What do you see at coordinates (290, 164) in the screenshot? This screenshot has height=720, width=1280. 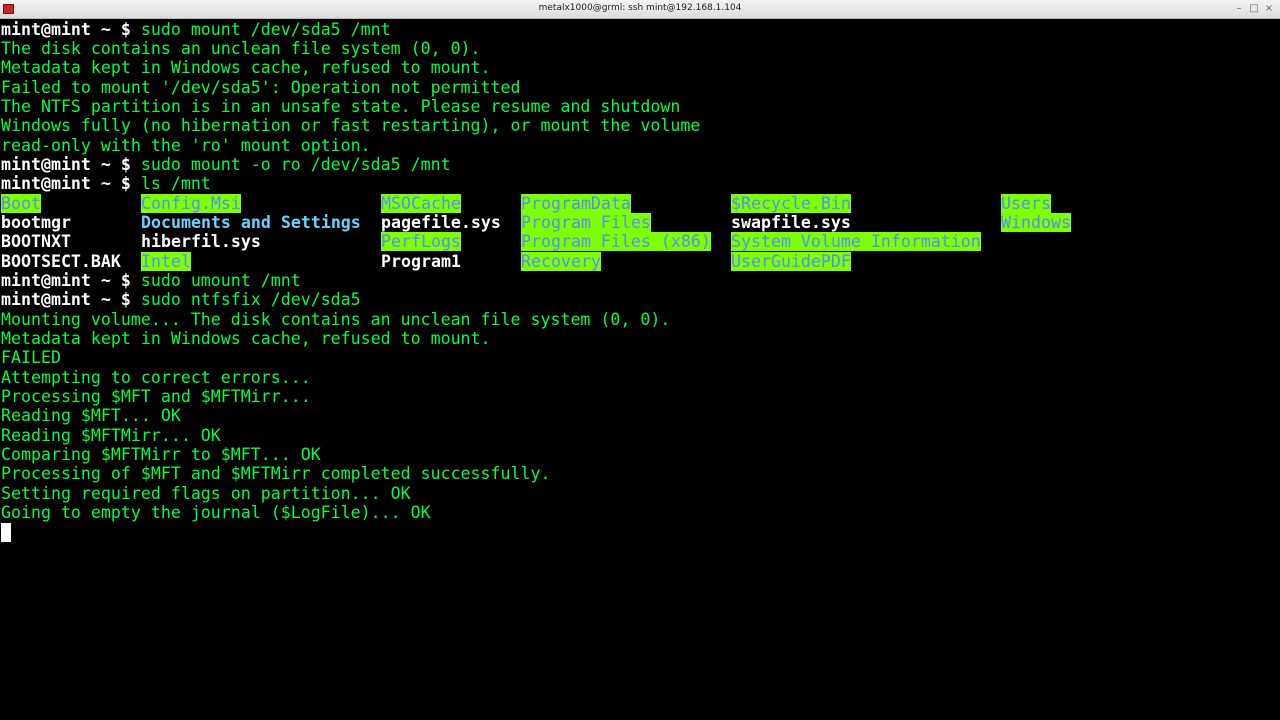 I see `command-text: sudo mount -o ro /dev/sda5 /mnt` at bounding box center [290, 164].